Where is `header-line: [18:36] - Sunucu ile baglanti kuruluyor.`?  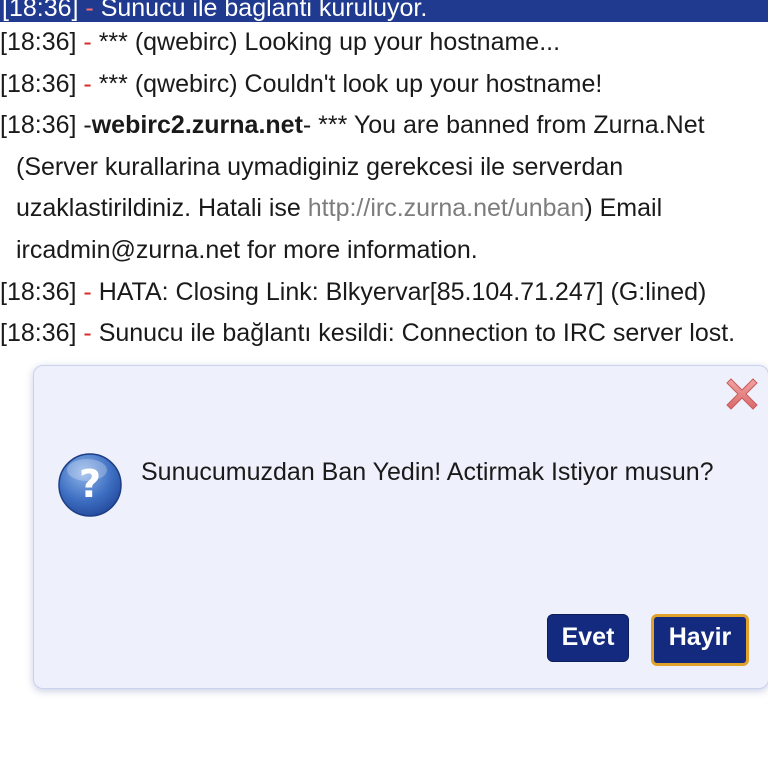 header-line: [18:36] - Sunucu ile baglanti kuruluyor. is located at coordinates (214, 10).